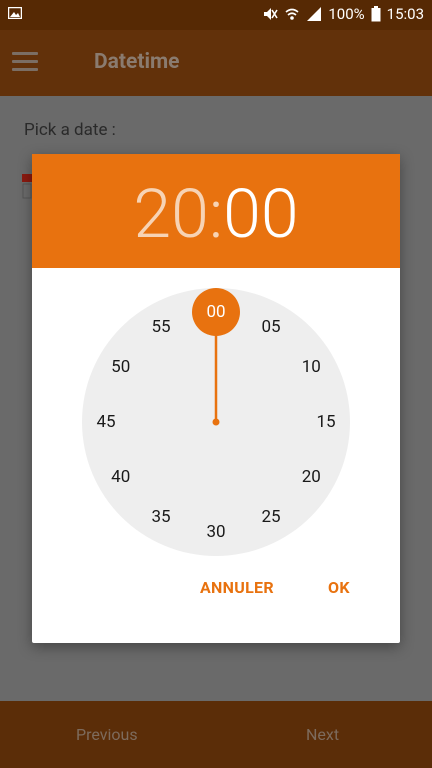  What do you see at coordinates (137, 62) in the screenshot?
I see `page-title: Datetime` at bounding box center [137, 62].